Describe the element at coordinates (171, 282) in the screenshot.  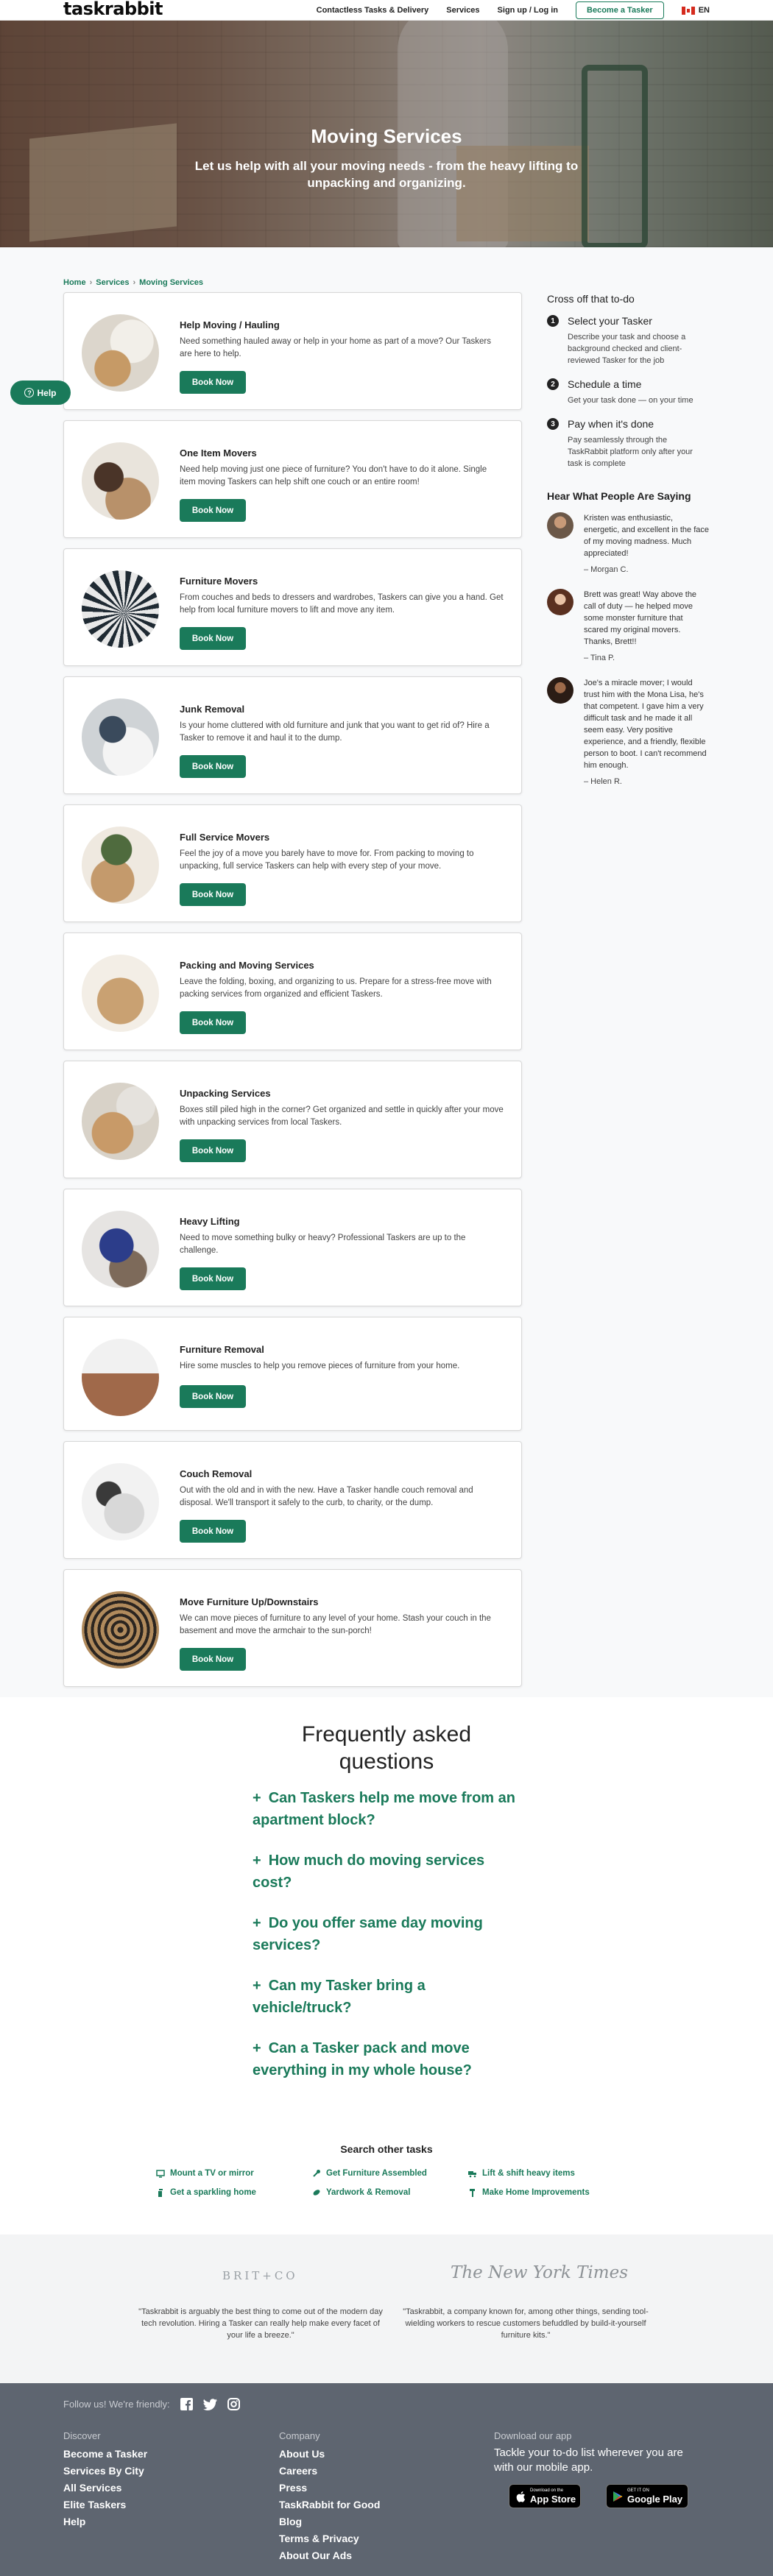
I see `breadcrumb-current: Moving Services` at that location.